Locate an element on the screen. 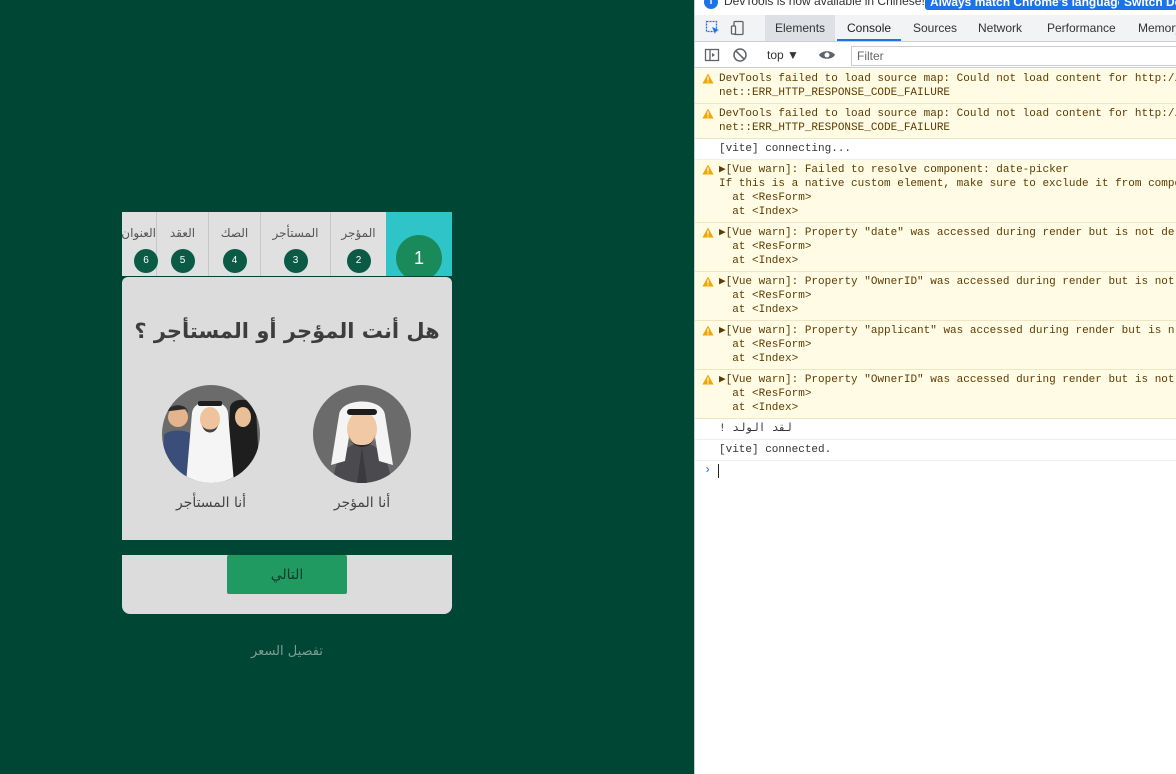  sidebar-toggle-icon is located at coordinates (712, 55).